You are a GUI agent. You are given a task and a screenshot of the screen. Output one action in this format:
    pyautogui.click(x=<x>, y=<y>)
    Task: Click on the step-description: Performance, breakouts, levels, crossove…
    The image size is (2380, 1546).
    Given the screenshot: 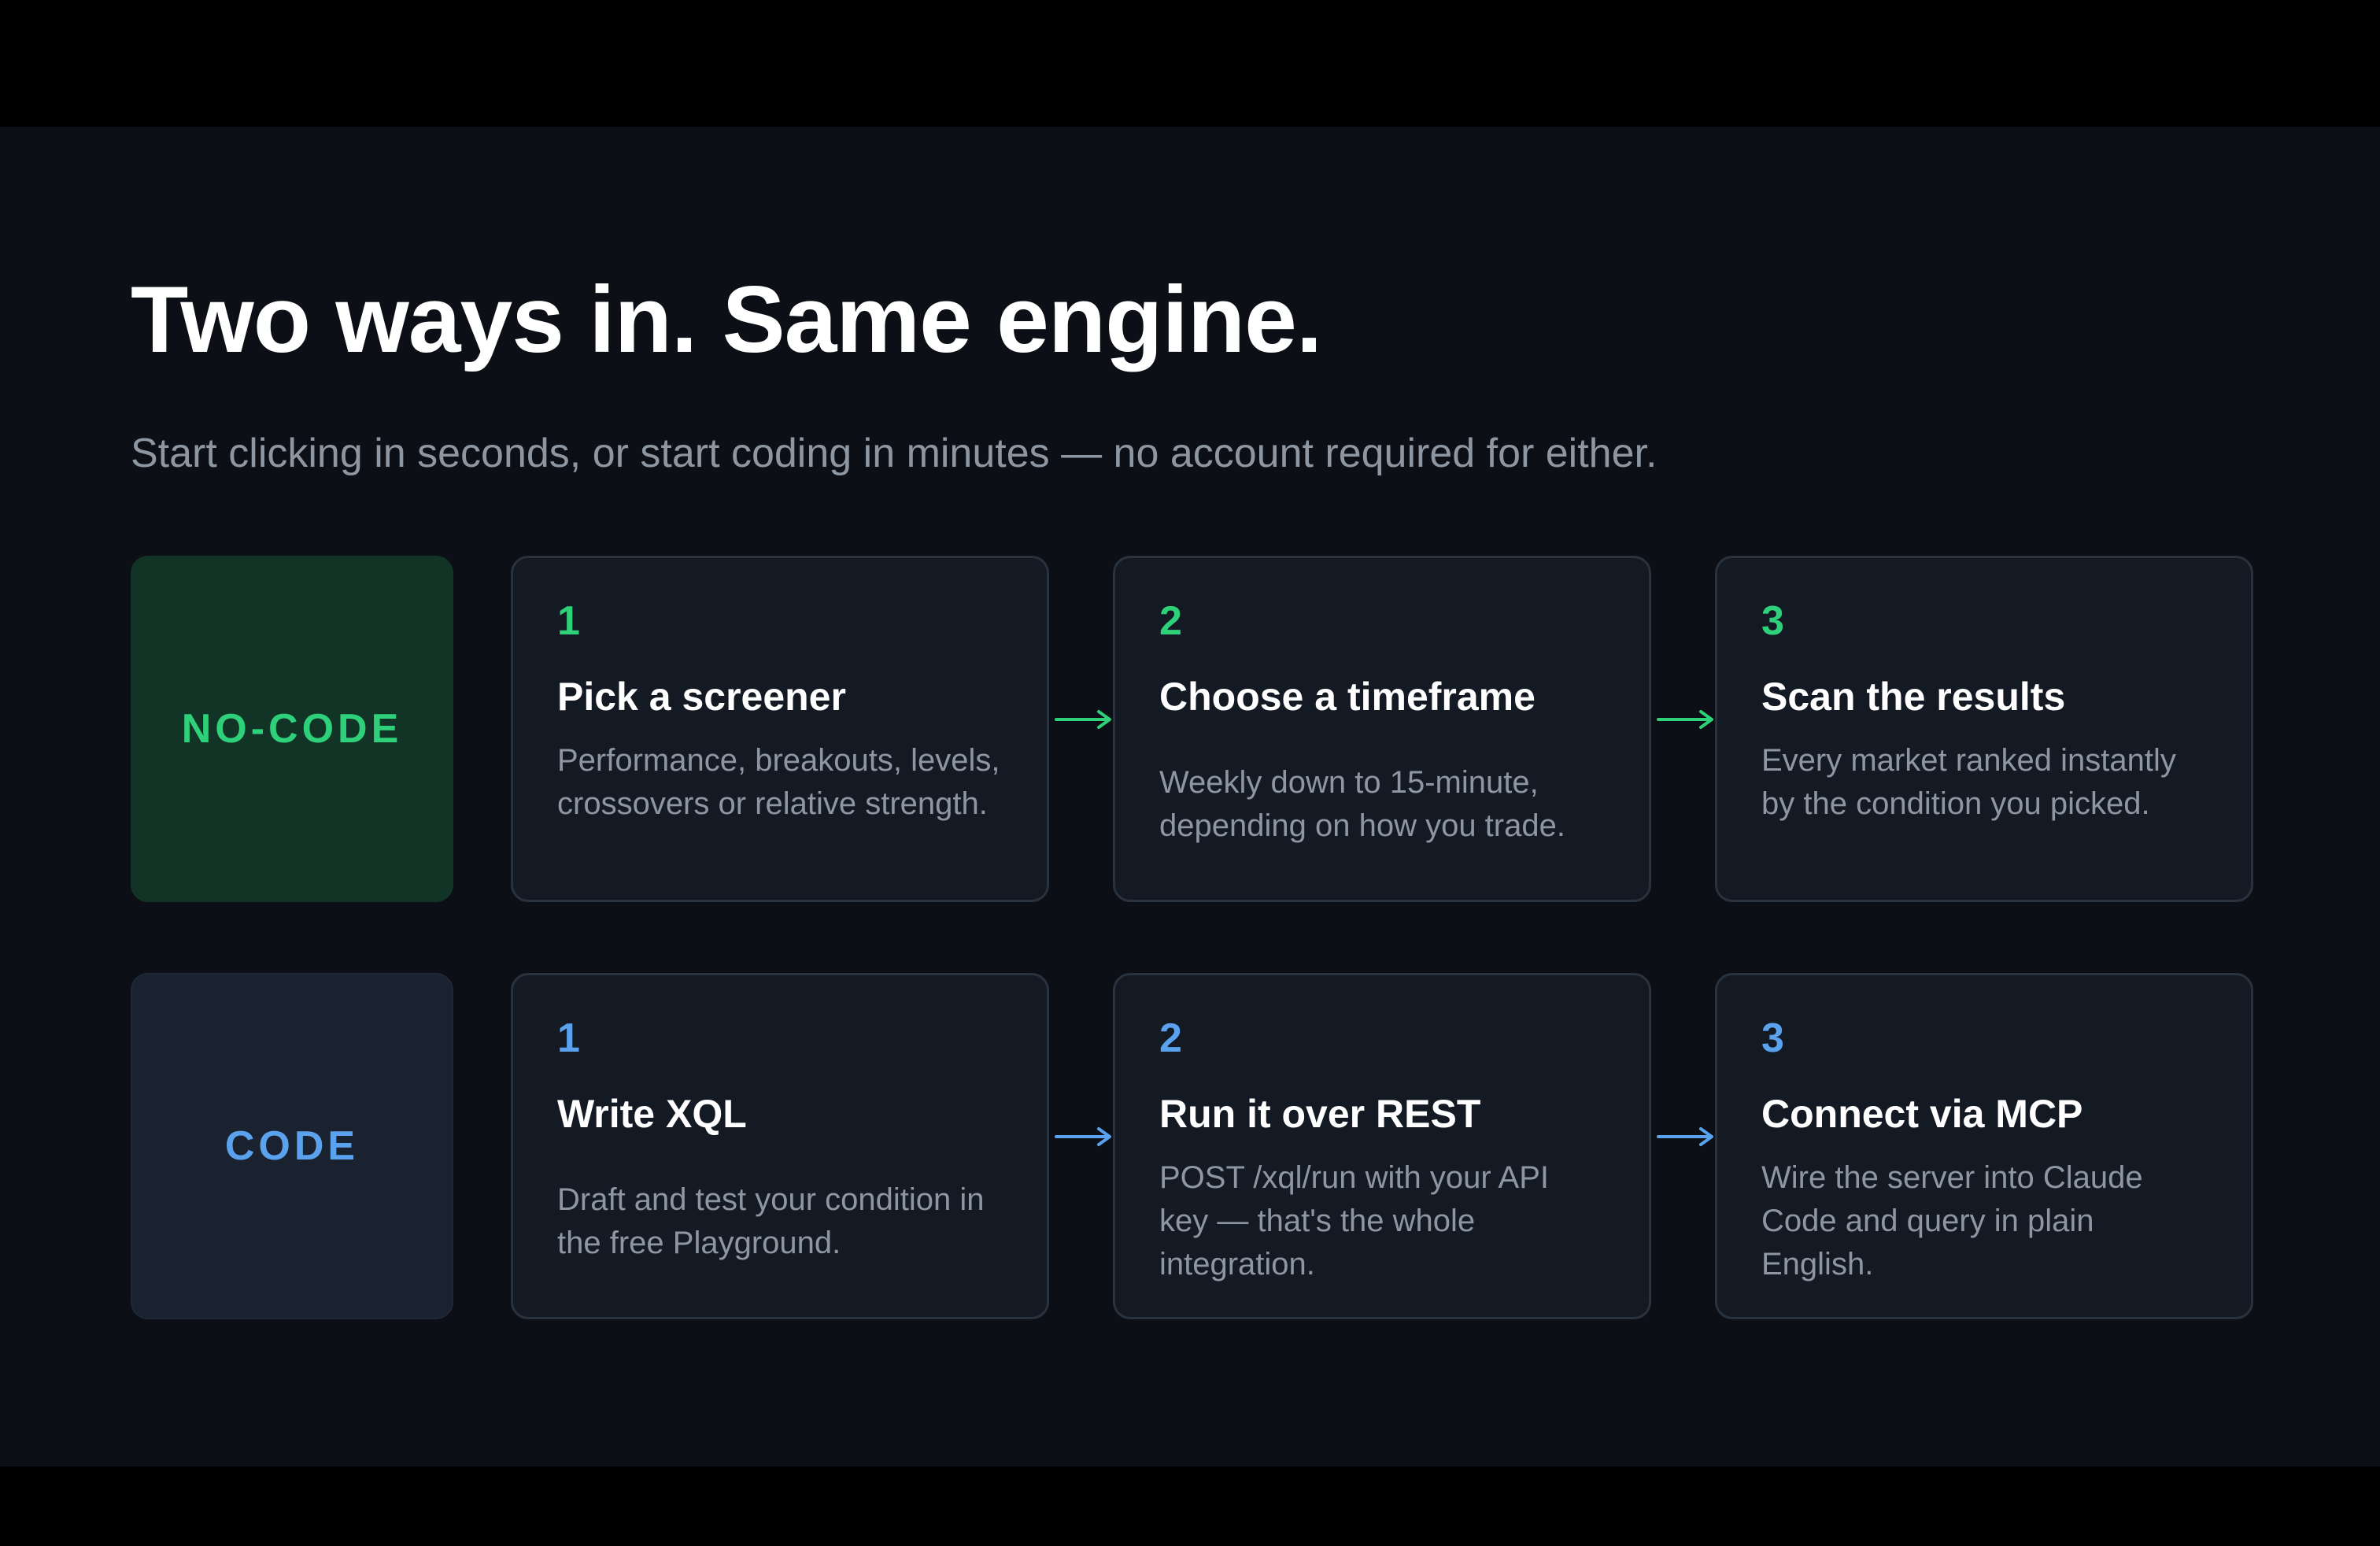 What is the action you would take?
    pyautogui.click(x=778, y=782)
    